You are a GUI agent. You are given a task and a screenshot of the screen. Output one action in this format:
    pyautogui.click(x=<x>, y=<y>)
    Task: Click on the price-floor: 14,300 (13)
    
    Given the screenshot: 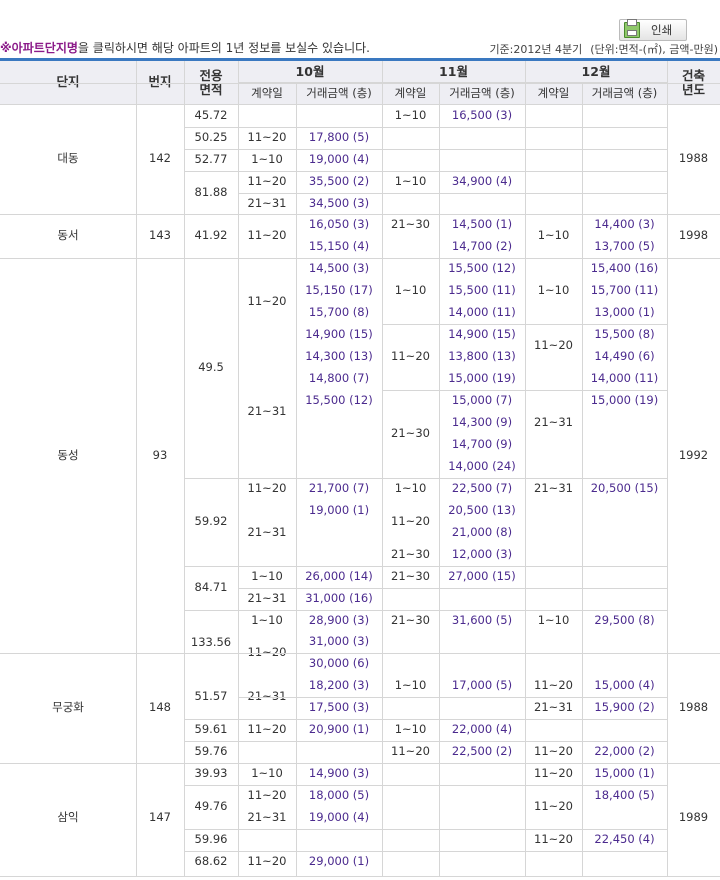 What is the action you would take?
    pyautogui.click(x=339, y=356)
    